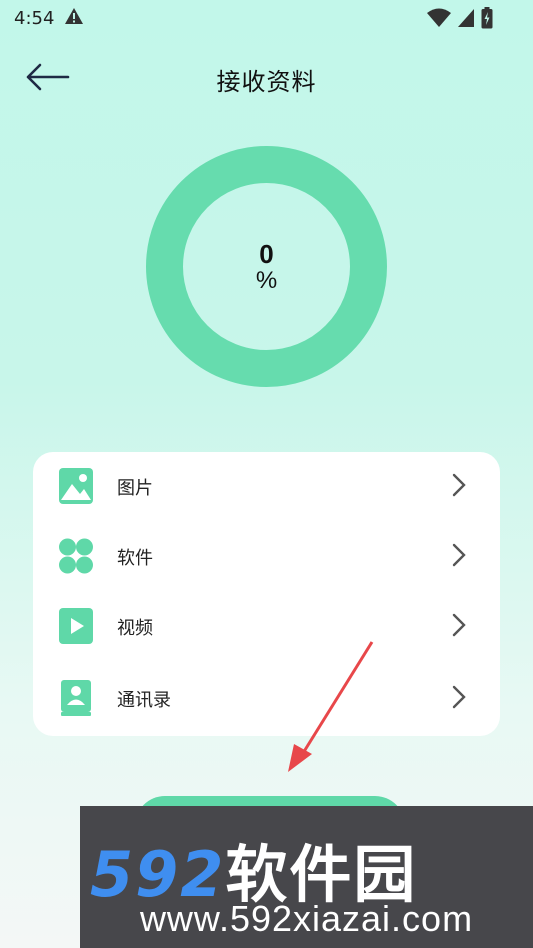 The image size is (533, 948). I want to click on status-bar: 4:54, so click(266, 18).